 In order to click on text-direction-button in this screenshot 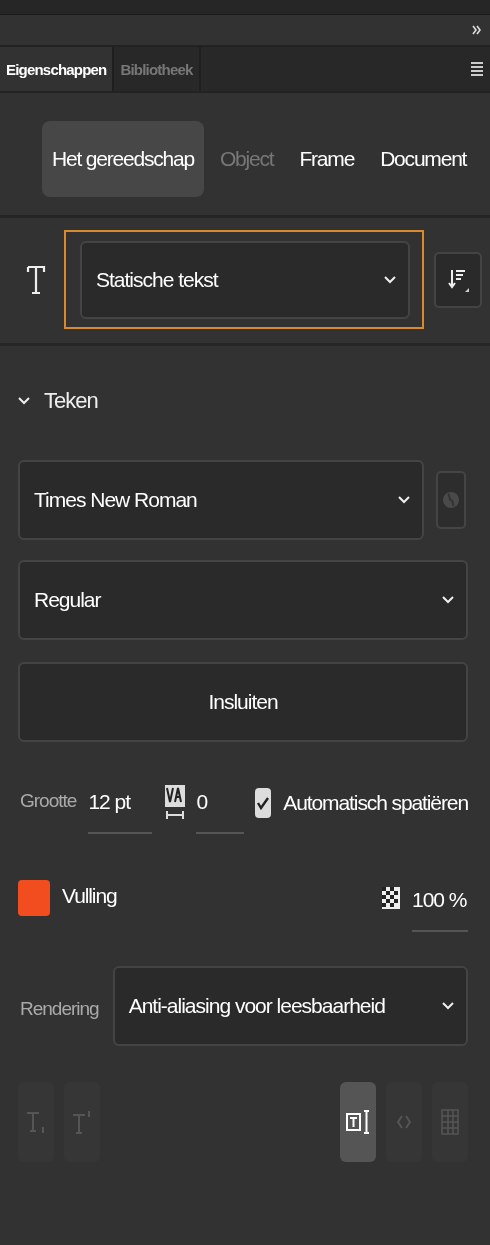, I will do `click(458, 279)`.